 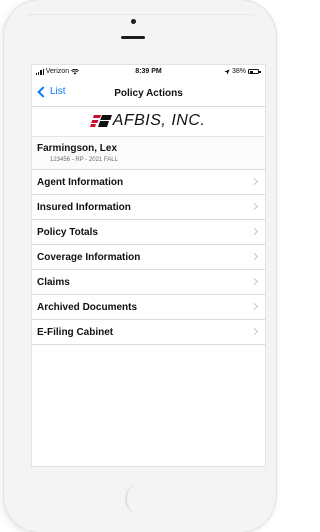 What do you see at coordinates (89, 257) in the screenshot?
I see `menu-item-label: Coverage Information` at bounding box center [89, 257].